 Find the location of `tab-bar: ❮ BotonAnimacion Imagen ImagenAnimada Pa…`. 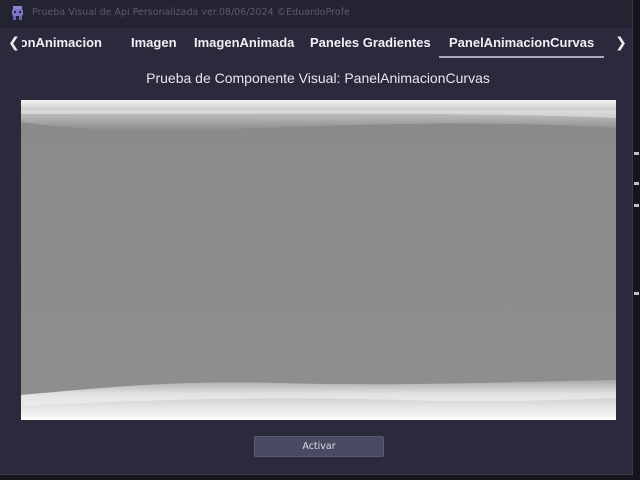

tab-bar: ❮ BotonAnimacion Imagen ImagenAnimada Pa… is located at coordinates (316, 43).